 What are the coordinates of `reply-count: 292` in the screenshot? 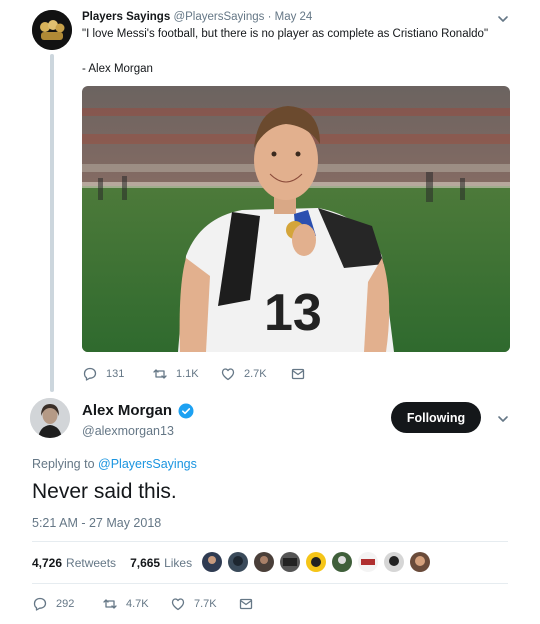 It's located at (65, 604).